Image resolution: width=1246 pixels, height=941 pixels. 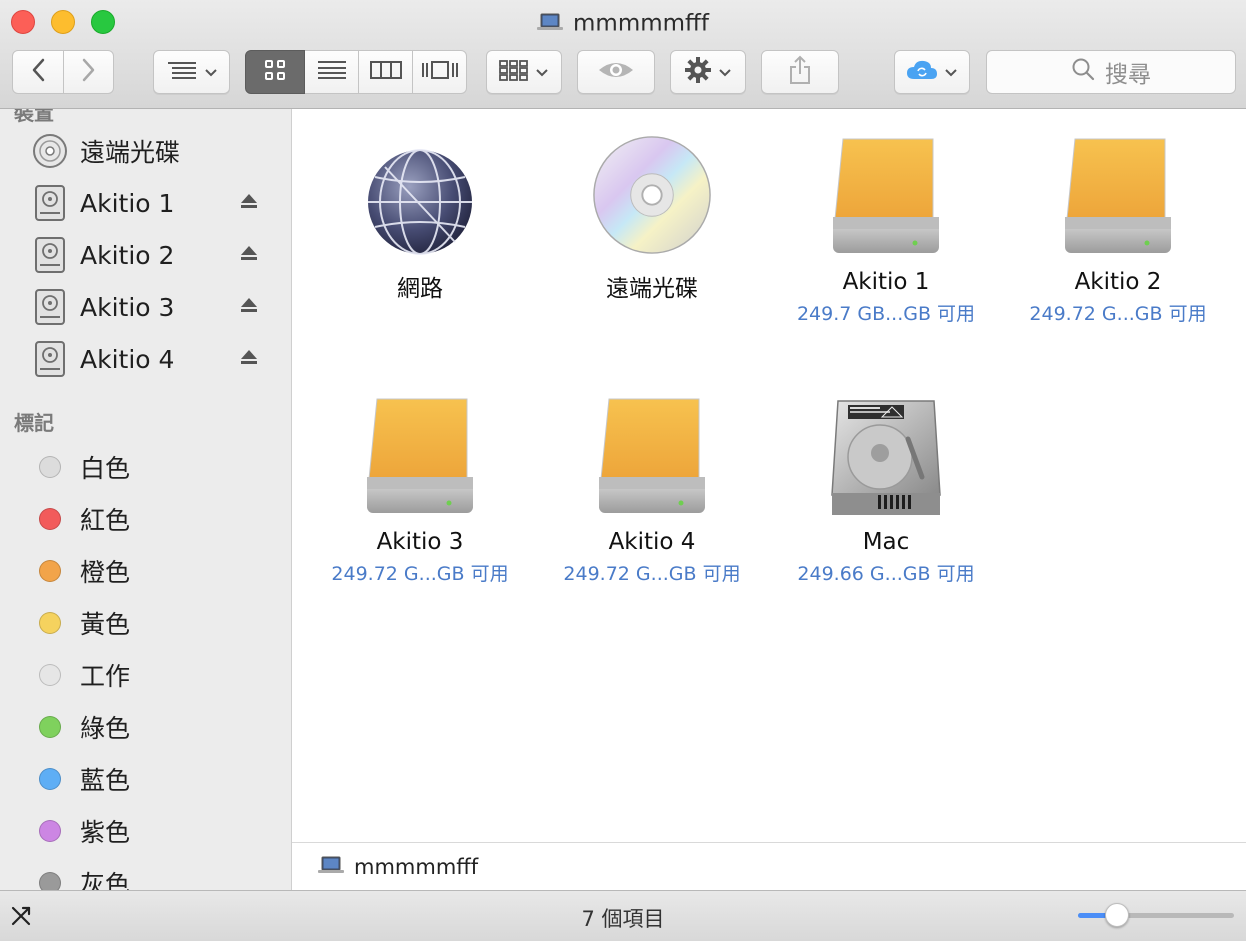 I want to click on sidebar-tag-purple: 紫色, so click(x=145, y=831).